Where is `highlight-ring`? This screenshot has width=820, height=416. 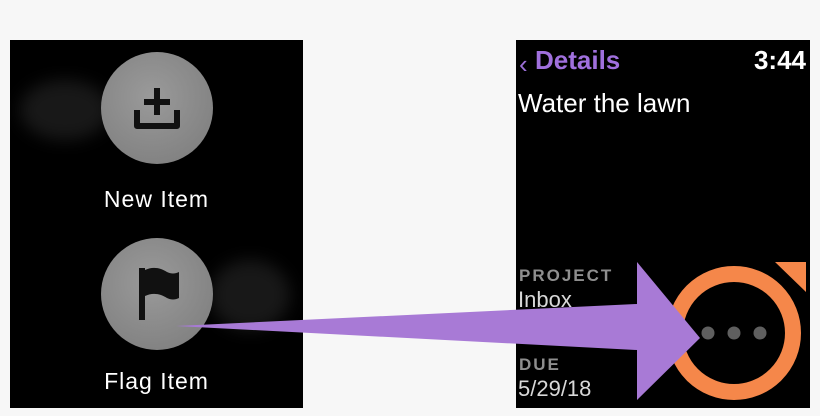 highlight-ring is located at coordinates (736, 331).